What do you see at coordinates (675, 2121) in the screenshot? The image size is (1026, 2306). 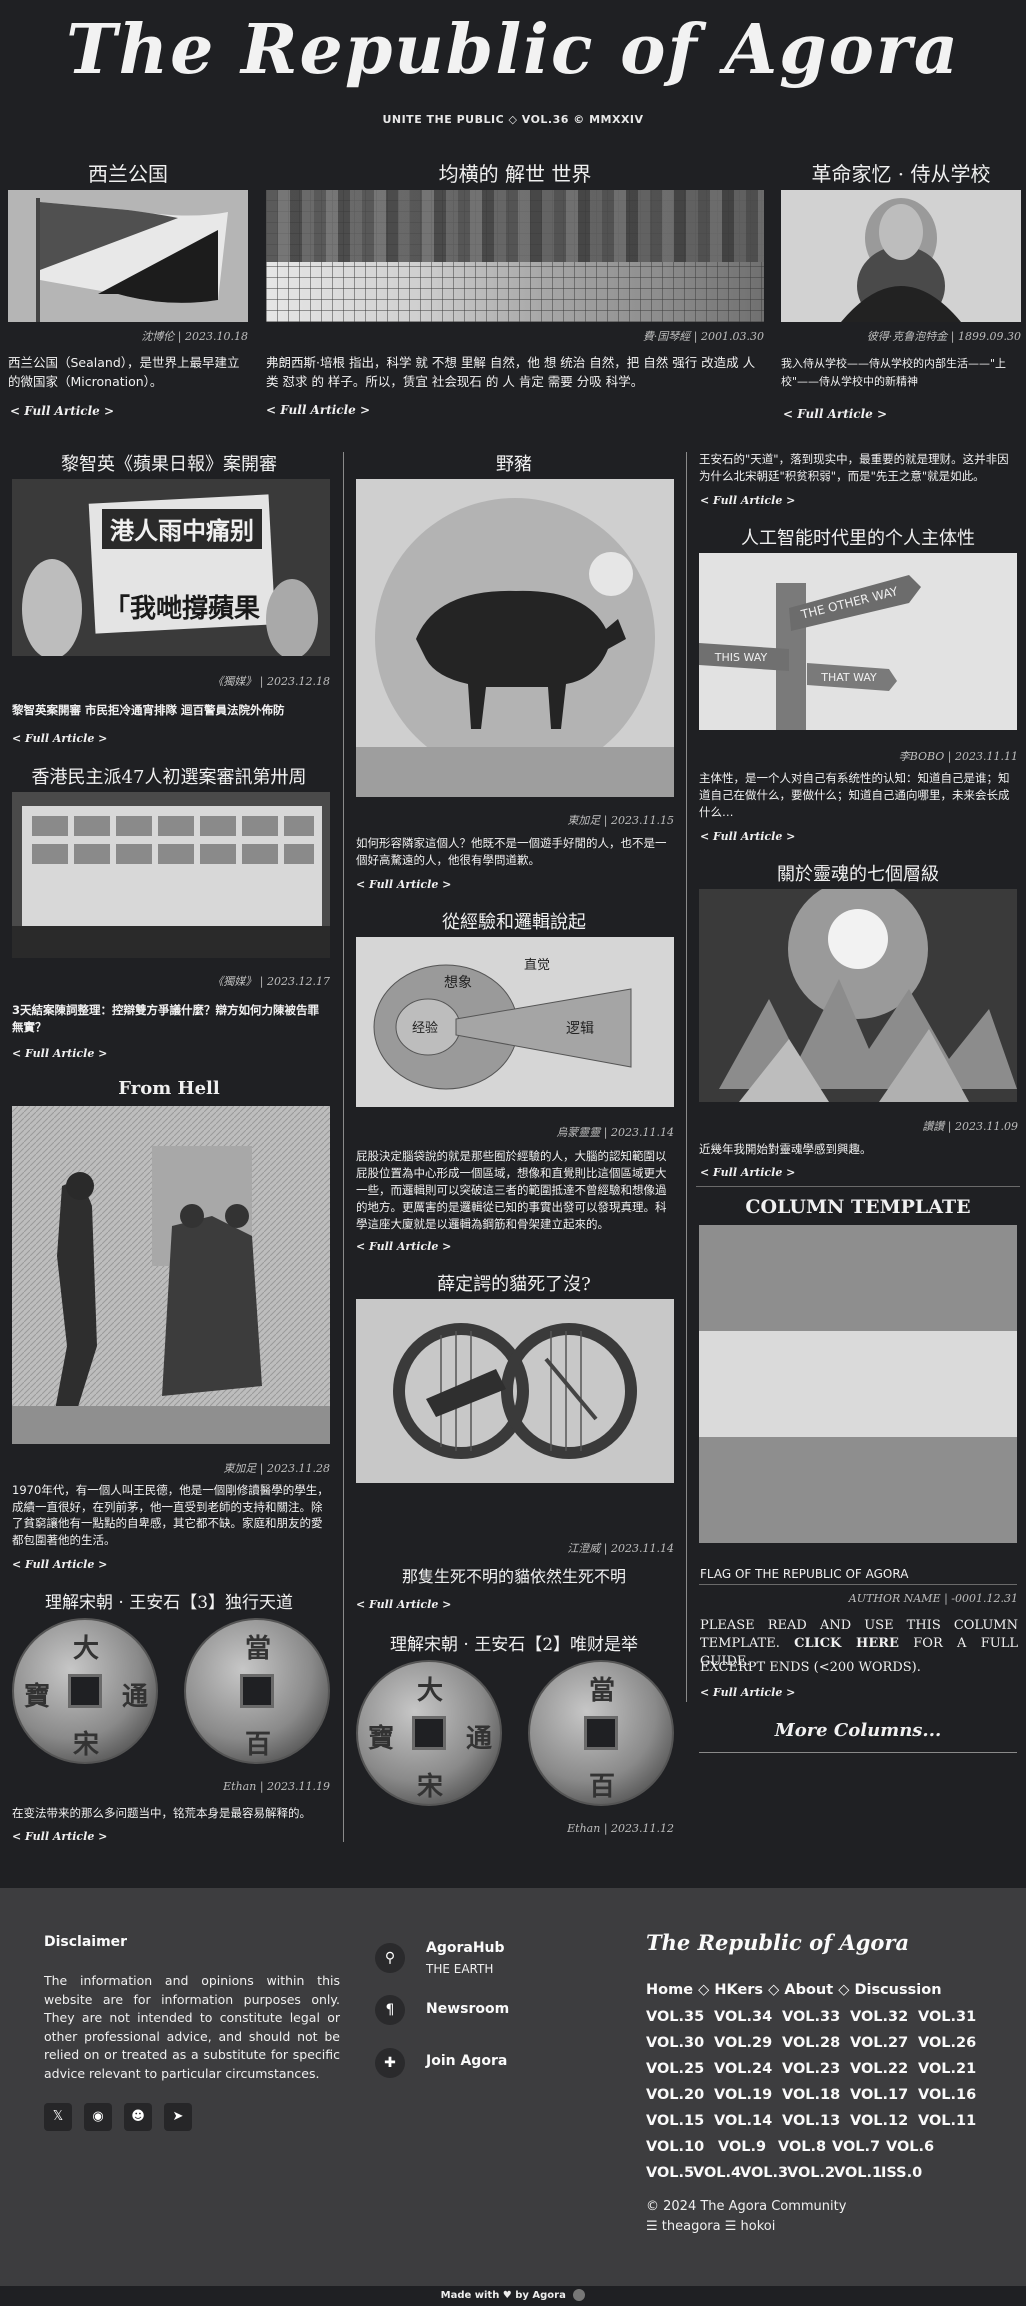 I see `volume-link: VOL.15` at bounding box center [675, 2121].